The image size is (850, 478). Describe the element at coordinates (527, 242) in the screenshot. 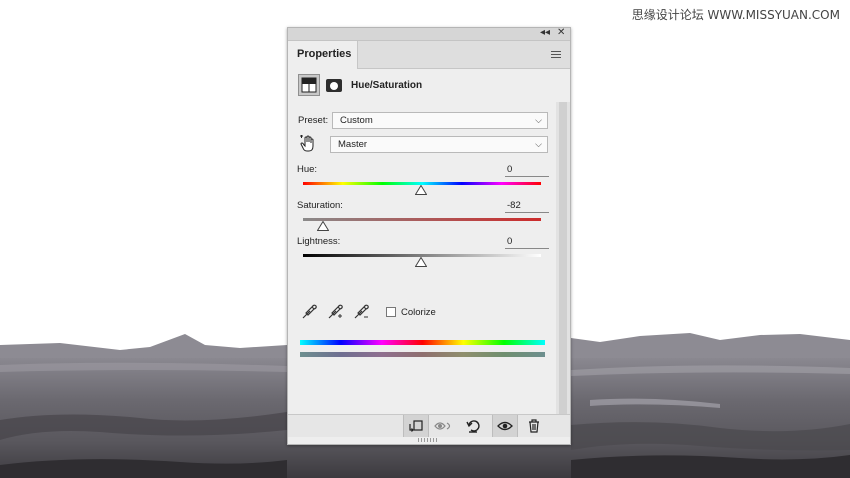

I see `lightness-value-field: 0` at that location.